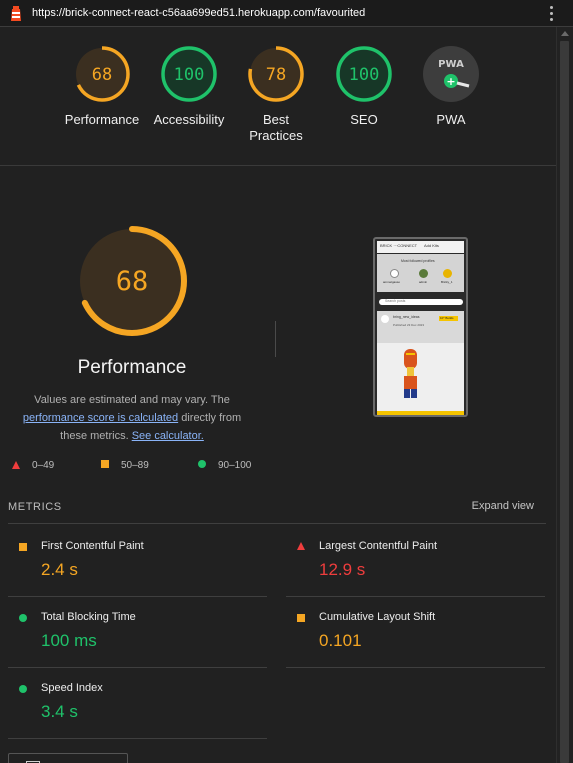 The width and height of the screenshot is (573, 763). What do you see at coordinates (132, 367) in the screenshot?
I see `performance-title: Performance` at bounding box center [132, 367].